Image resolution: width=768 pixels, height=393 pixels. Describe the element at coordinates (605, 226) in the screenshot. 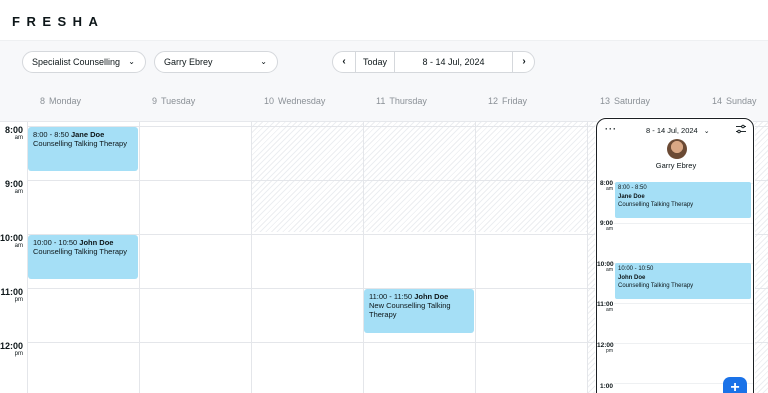

I see `mobile-time-label: 9:00 am` at that location.